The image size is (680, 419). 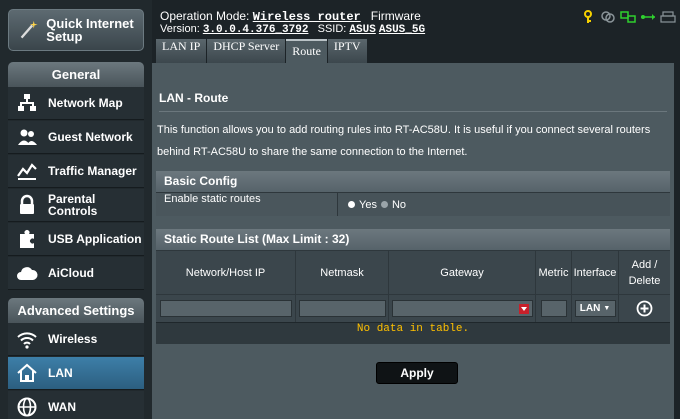 I want to click on operation-mode-label: Operation Mode:, so click(x=205, y=16).